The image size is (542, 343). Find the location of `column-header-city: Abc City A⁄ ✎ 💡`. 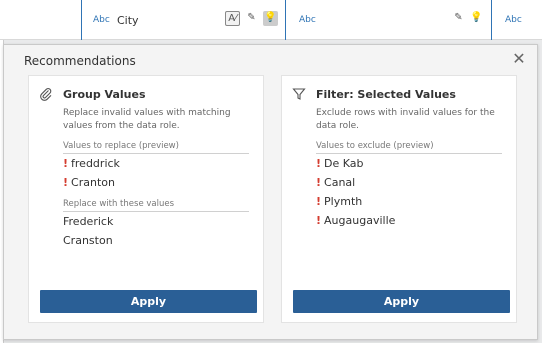

column-header-city: Abc City A⁄ ✎ 💡 is located at coordinates (184, 20).